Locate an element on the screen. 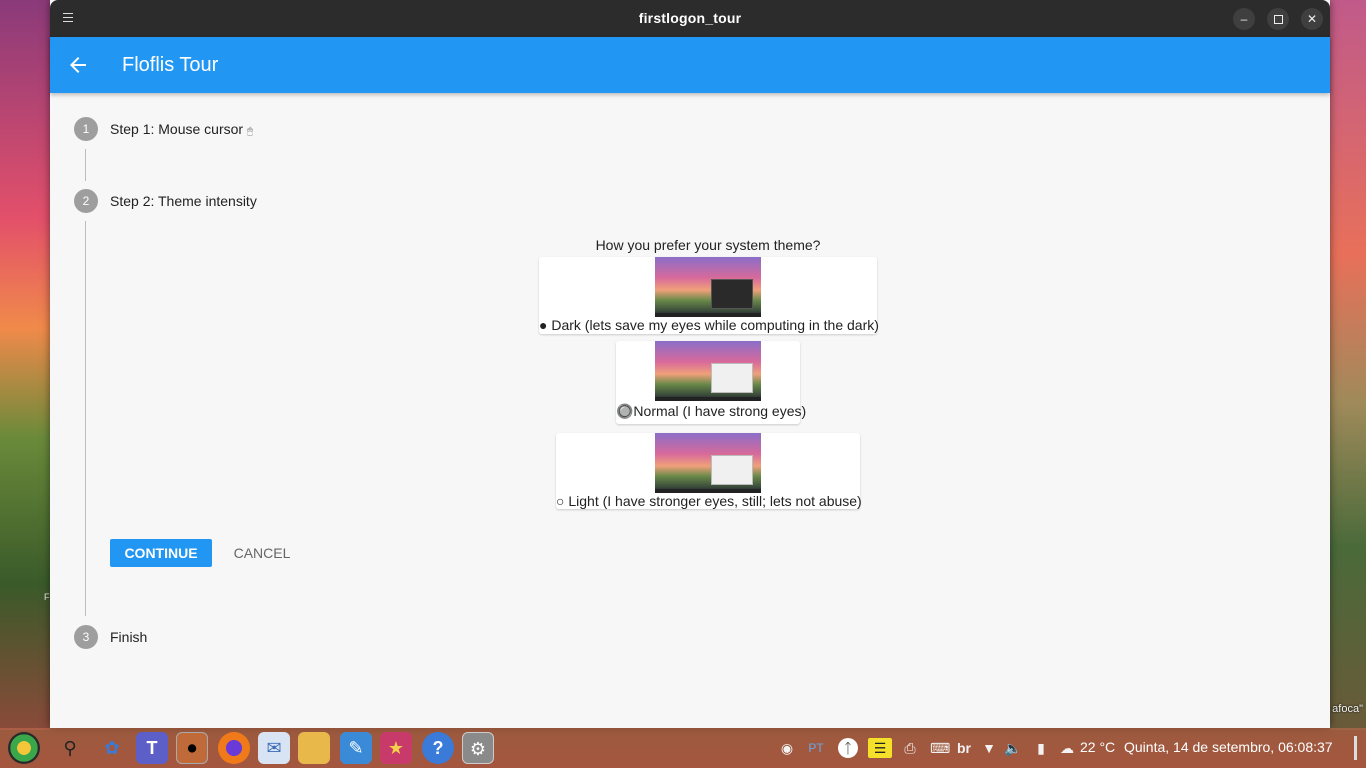 Image resolution: width=1366 pixels, height=768 pixels. desktop-wallpaper-right is located at coordinates (1348, 365).